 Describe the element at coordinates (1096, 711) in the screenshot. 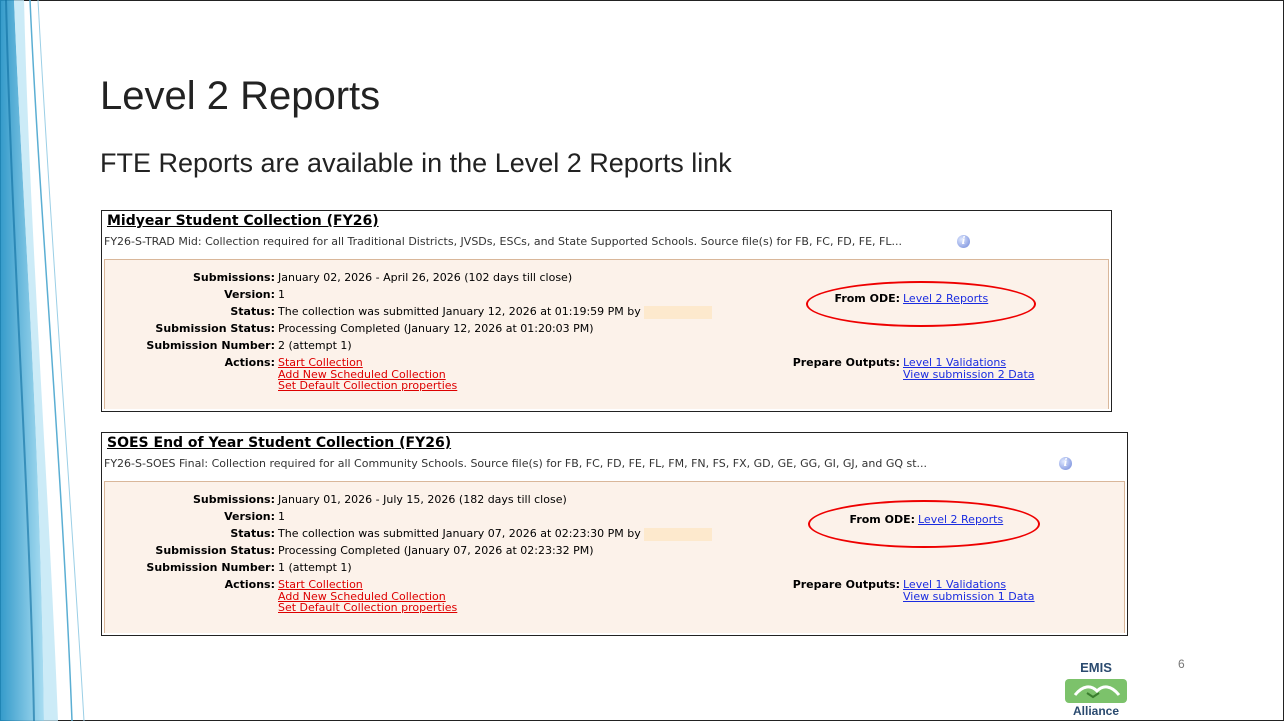

I see `logo-text-bottom: Alliance` at that location.